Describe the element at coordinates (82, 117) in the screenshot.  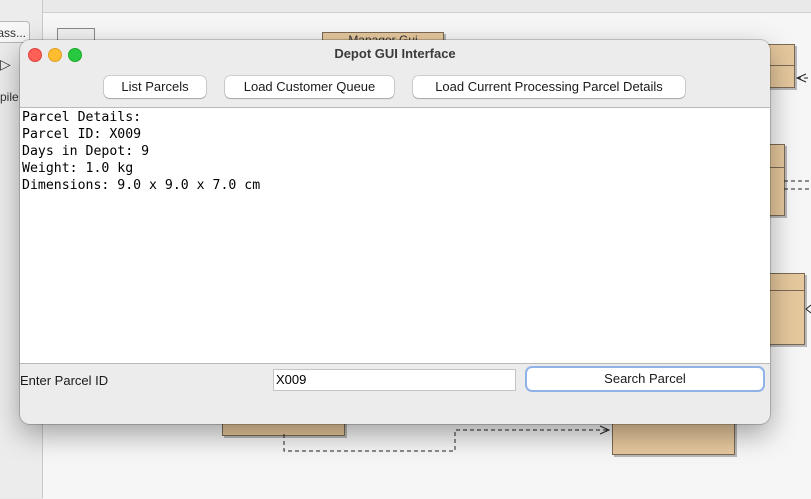
I see `output-line: Parcel Details:` at that location.